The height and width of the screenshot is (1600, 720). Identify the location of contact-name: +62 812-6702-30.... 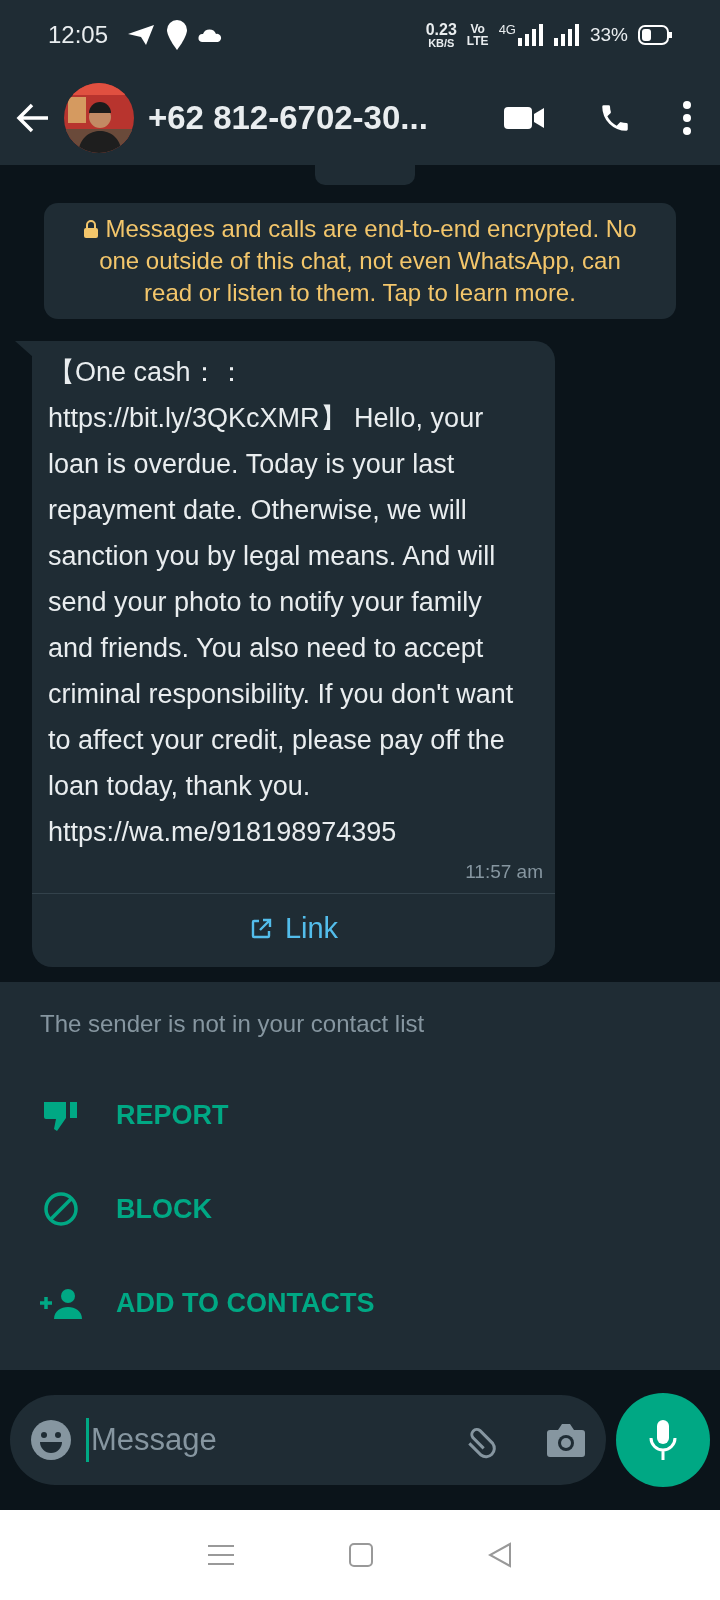
(319, 117).